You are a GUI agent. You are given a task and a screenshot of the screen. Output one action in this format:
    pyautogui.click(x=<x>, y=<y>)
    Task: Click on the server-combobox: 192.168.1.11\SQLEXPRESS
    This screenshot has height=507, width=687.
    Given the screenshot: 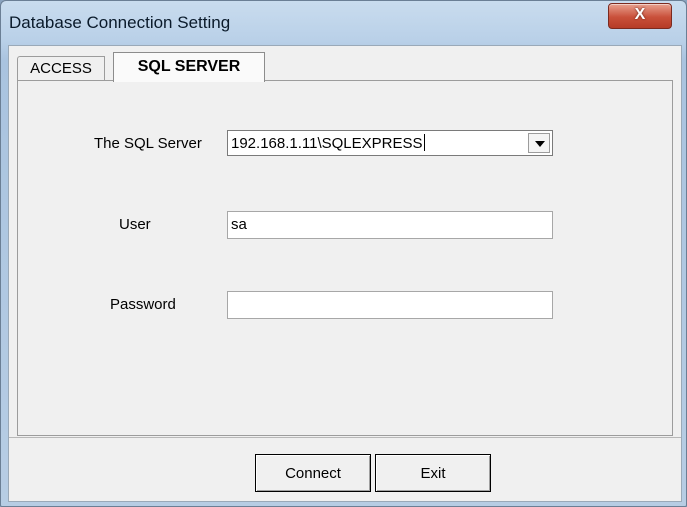 What is the action you would take?
    pyautogui.click(x=390, y=143)
    